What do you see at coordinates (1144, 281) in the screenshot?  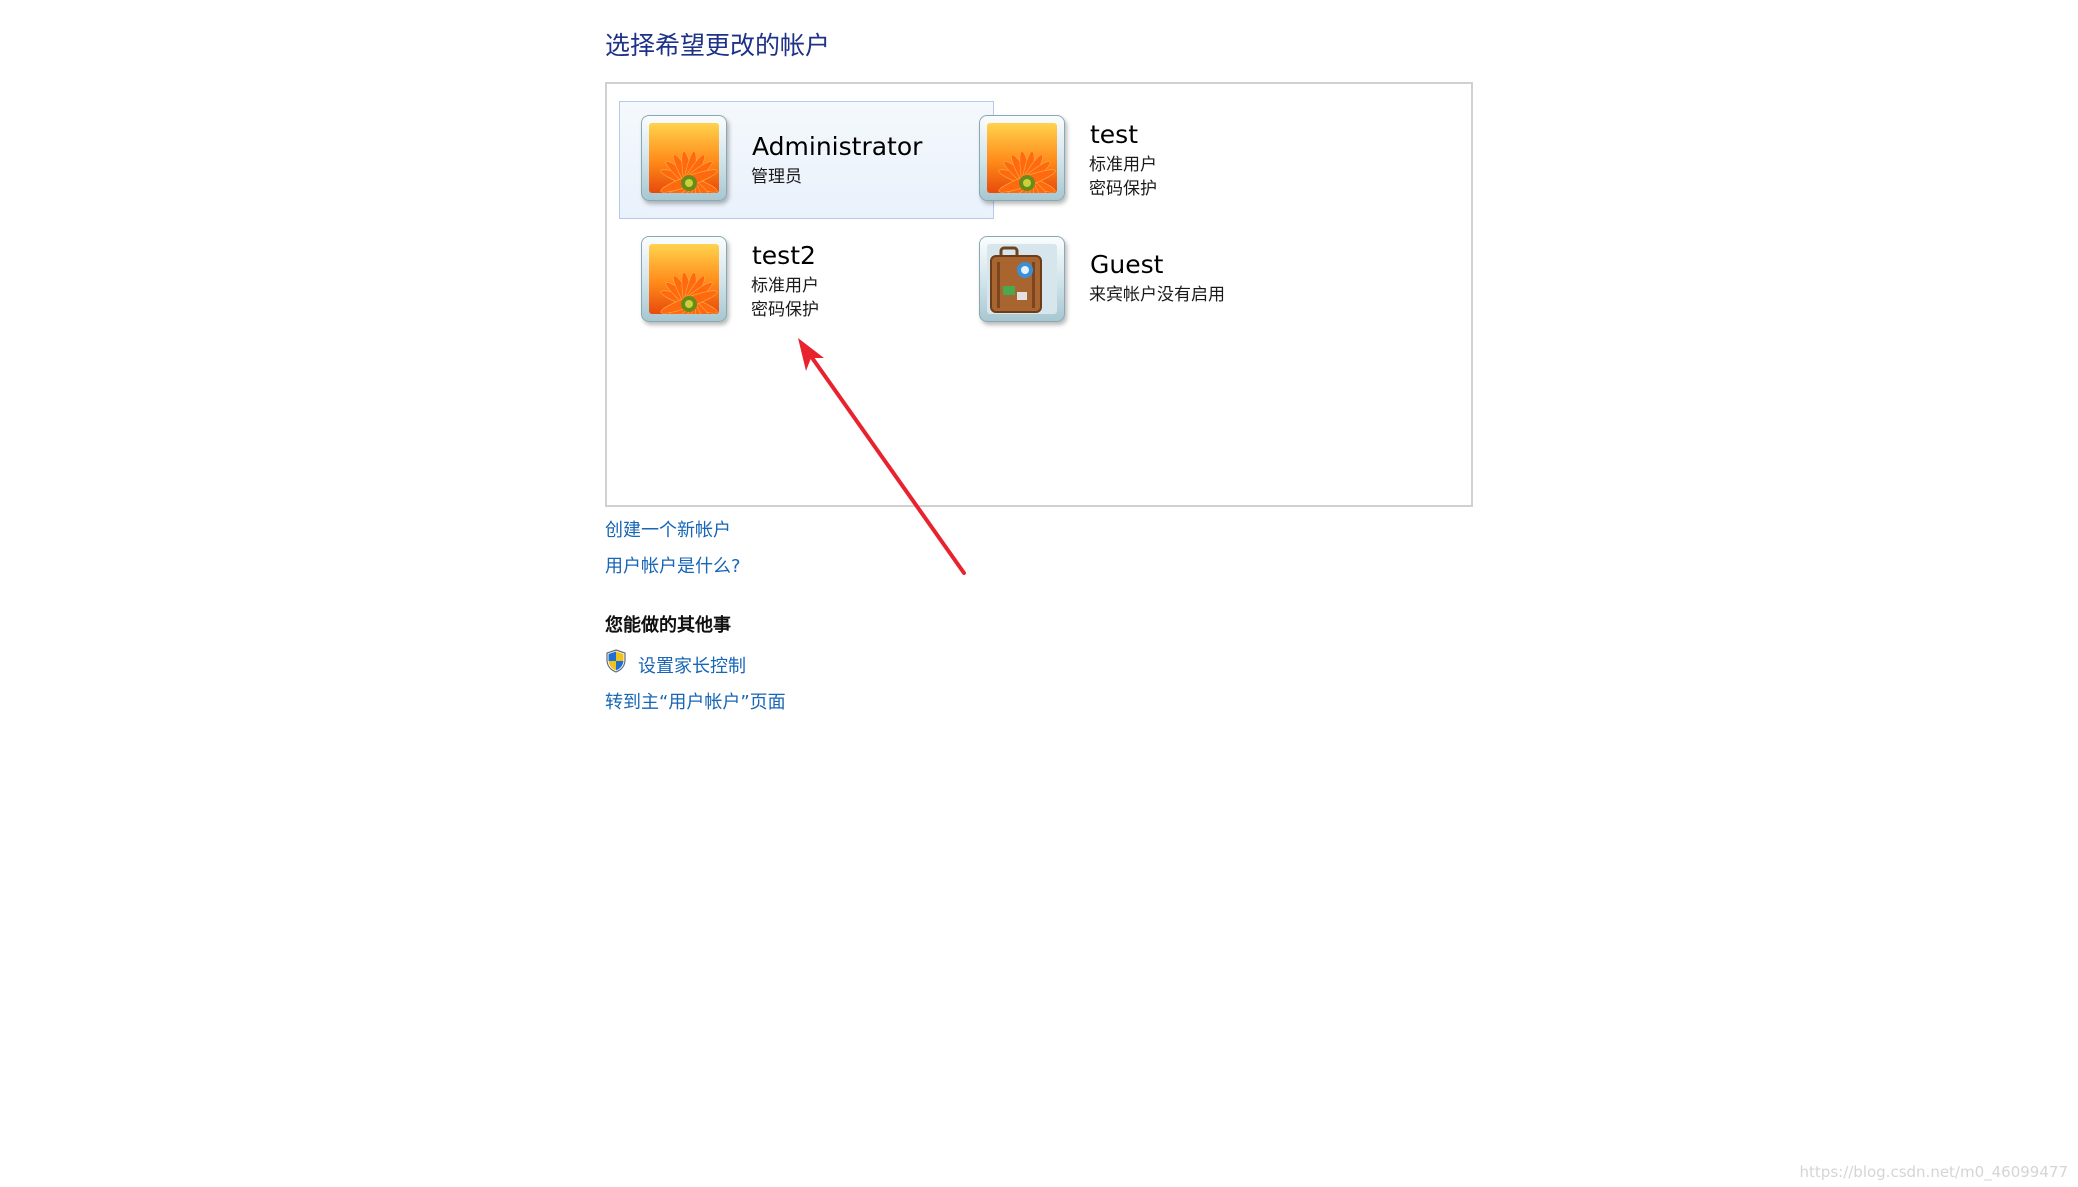 I see `account-tile-guest: Guest 来宾帐户没有启用` at bounding box center [1144, 281].